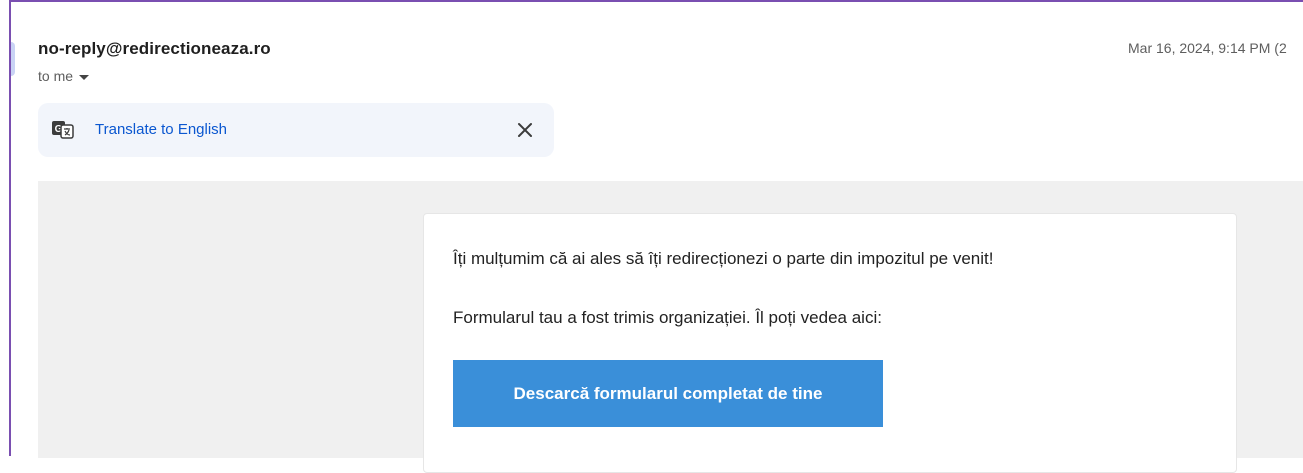  Describe the element at coordinates (63, 130) in the screenshot. I see `translate-icon: G` at that location.